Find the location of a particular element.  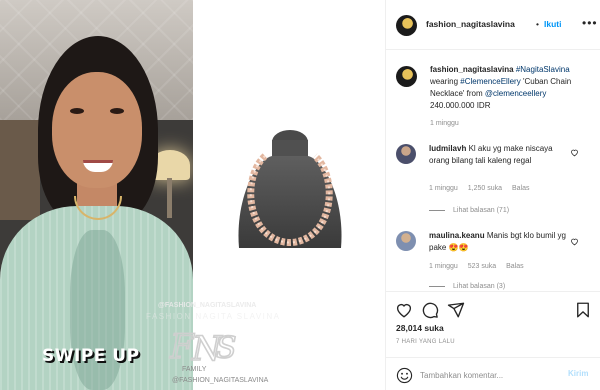

comment-meta: 1 minggu 1,250 suka Balas is located at coordinates (479, 188).